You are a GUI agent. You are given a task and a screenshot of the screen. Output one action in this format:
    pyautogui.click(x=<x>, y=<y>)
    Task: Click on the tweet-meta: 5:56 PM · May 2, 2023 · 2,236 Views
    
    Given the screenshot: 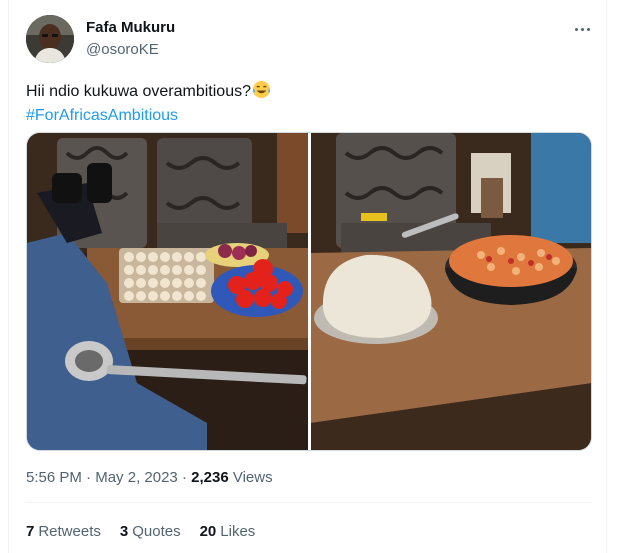 What is the action you would take?
    pyautogui.click(x=149, y=477)
    